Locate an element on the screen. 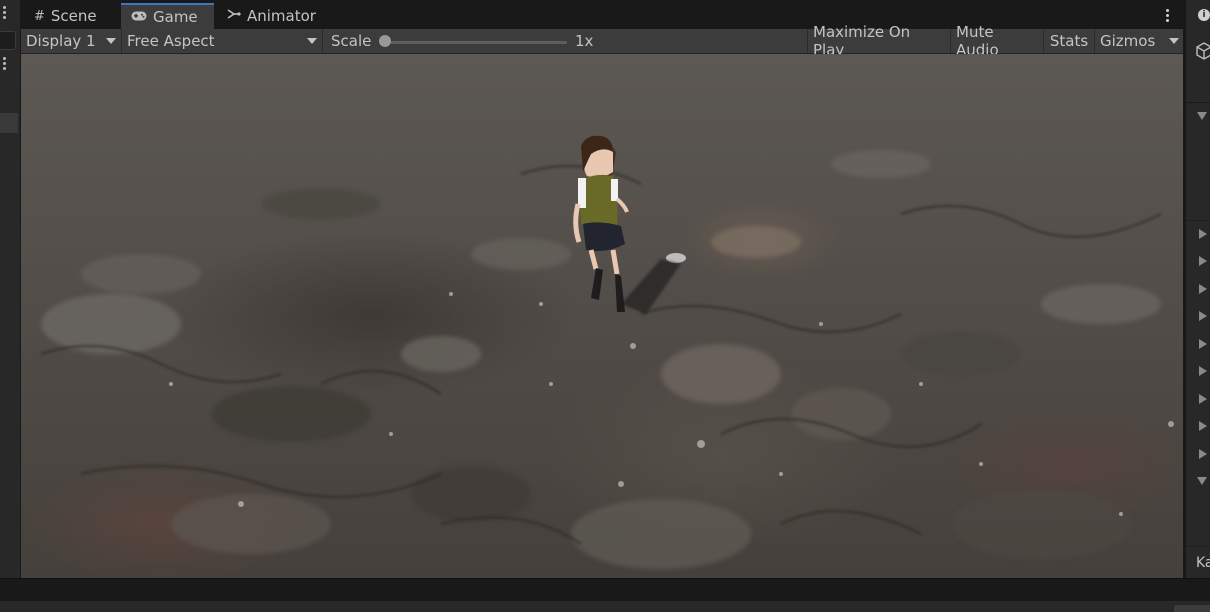  animator-icon is located at coordinates (234, 16).